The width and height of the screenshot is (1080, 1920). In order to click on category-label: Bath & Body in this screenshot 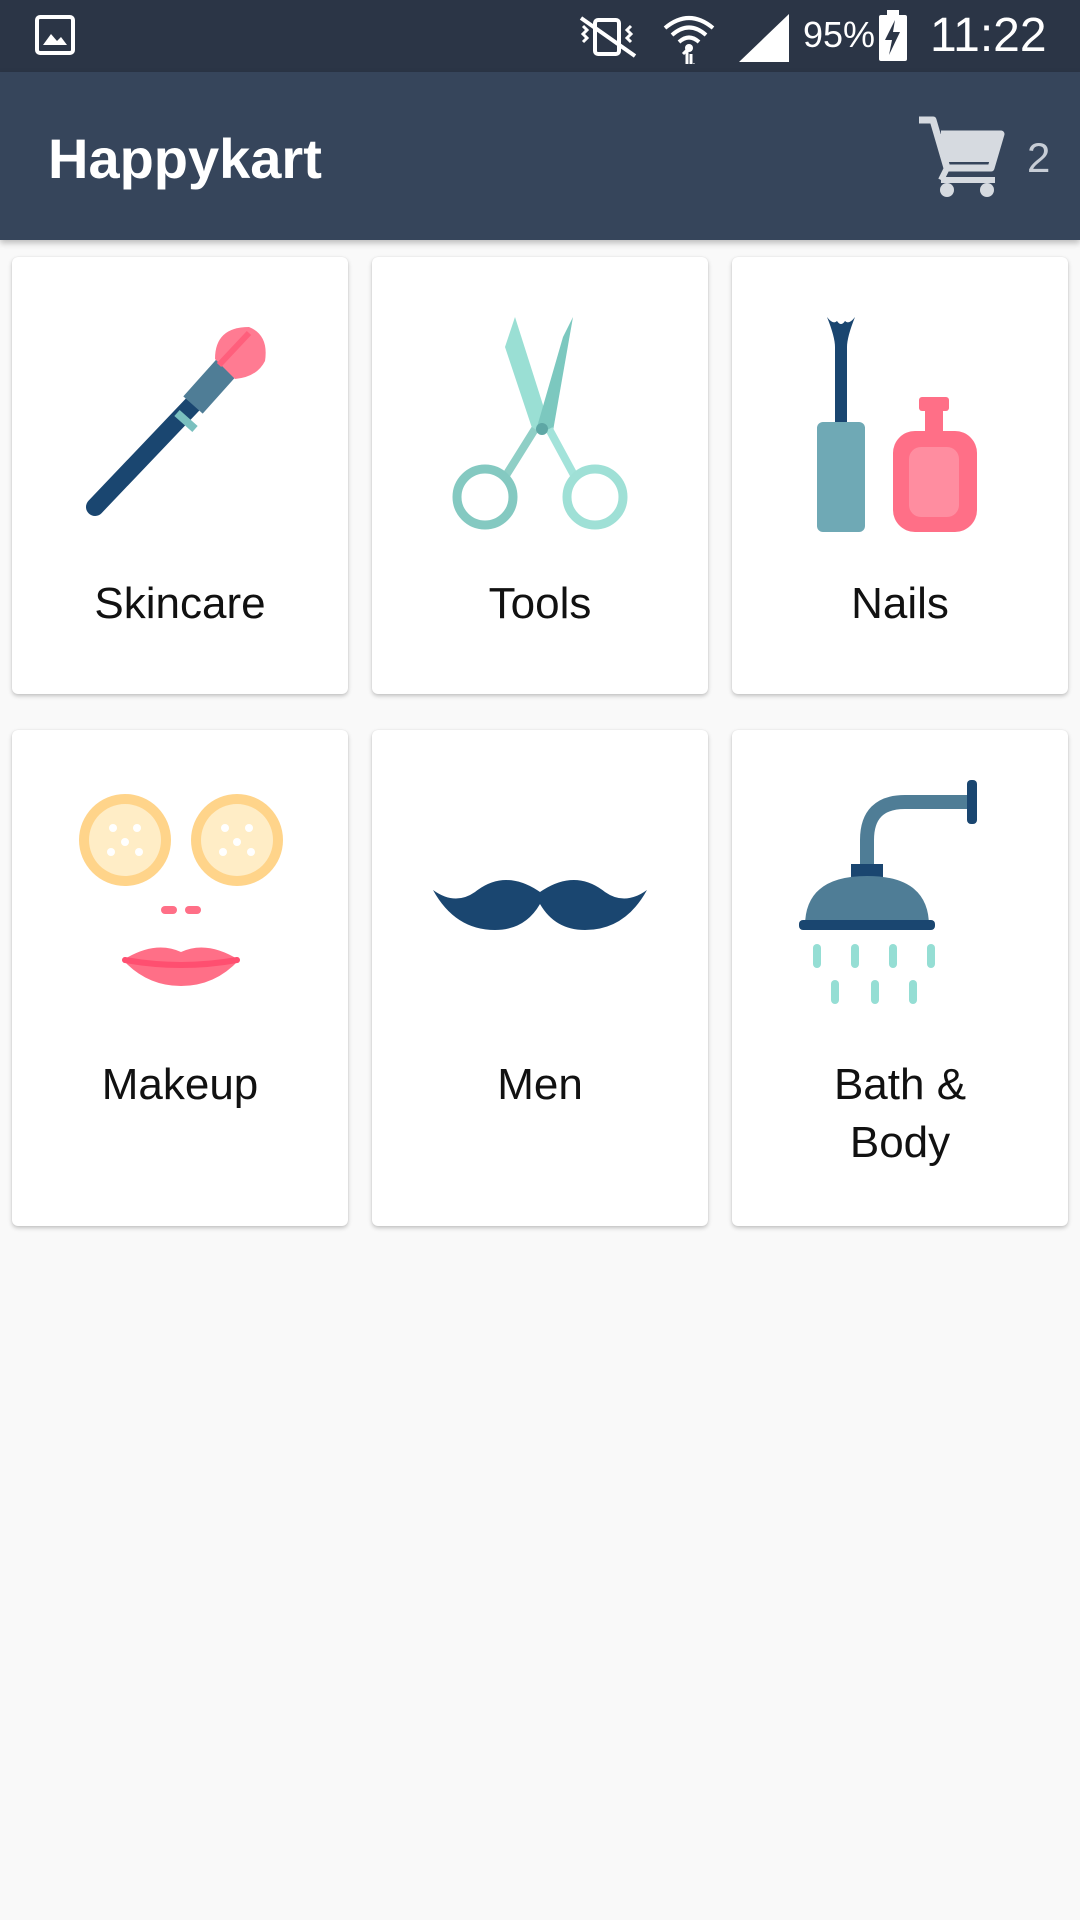, I will do `click(900, 1113)`.